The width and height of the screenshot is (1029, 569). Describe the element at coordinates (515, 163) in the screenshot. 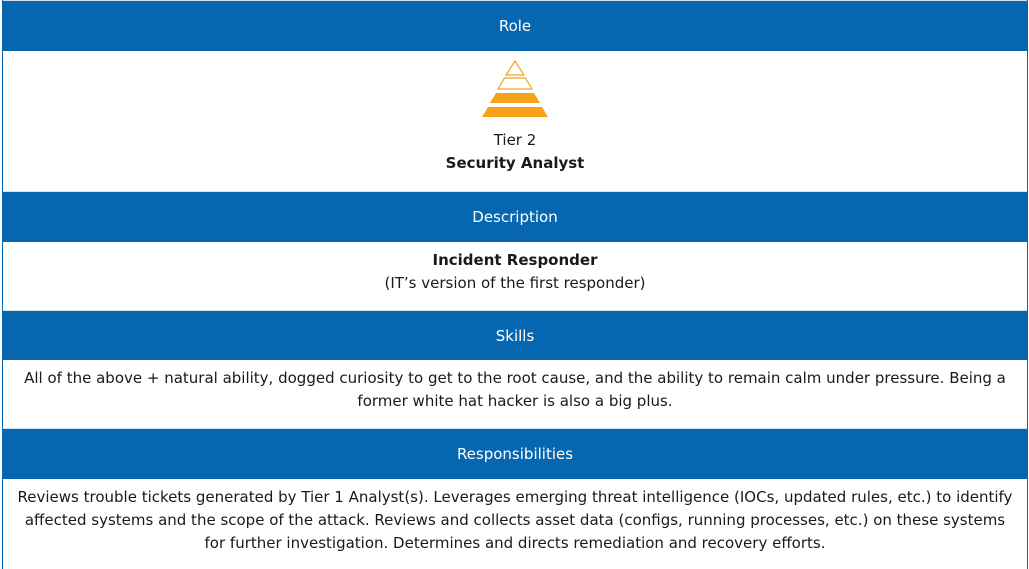

I see `role-title: Security Analyst` at that location.